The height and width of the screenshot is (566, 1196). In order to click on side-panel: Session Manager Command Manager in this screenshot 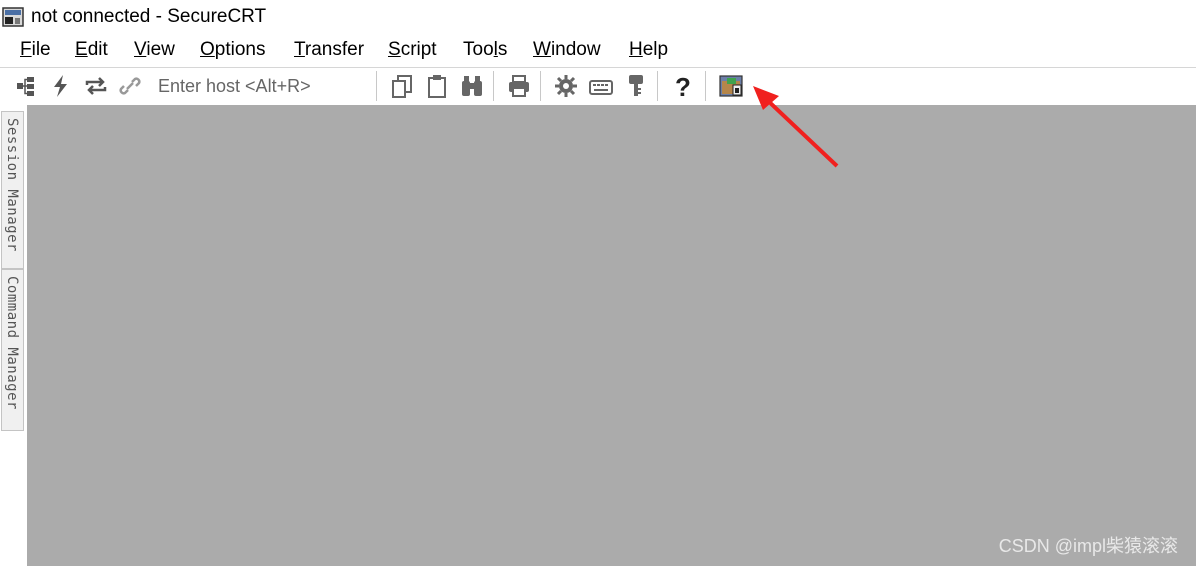, I will do `click(13, 335)`.